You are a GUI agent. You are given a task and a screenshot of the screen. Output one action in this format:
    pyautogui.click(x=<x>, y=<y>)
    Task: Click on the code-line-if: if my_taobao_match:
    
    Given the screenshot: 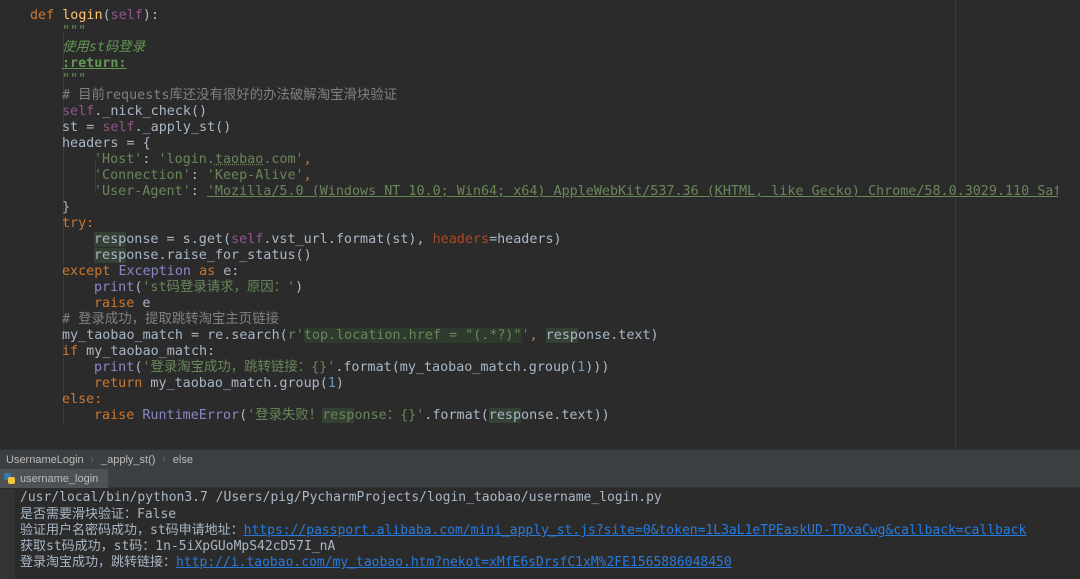 What is the action you would take?
    pyautogui.click(x=139, y=351)
    